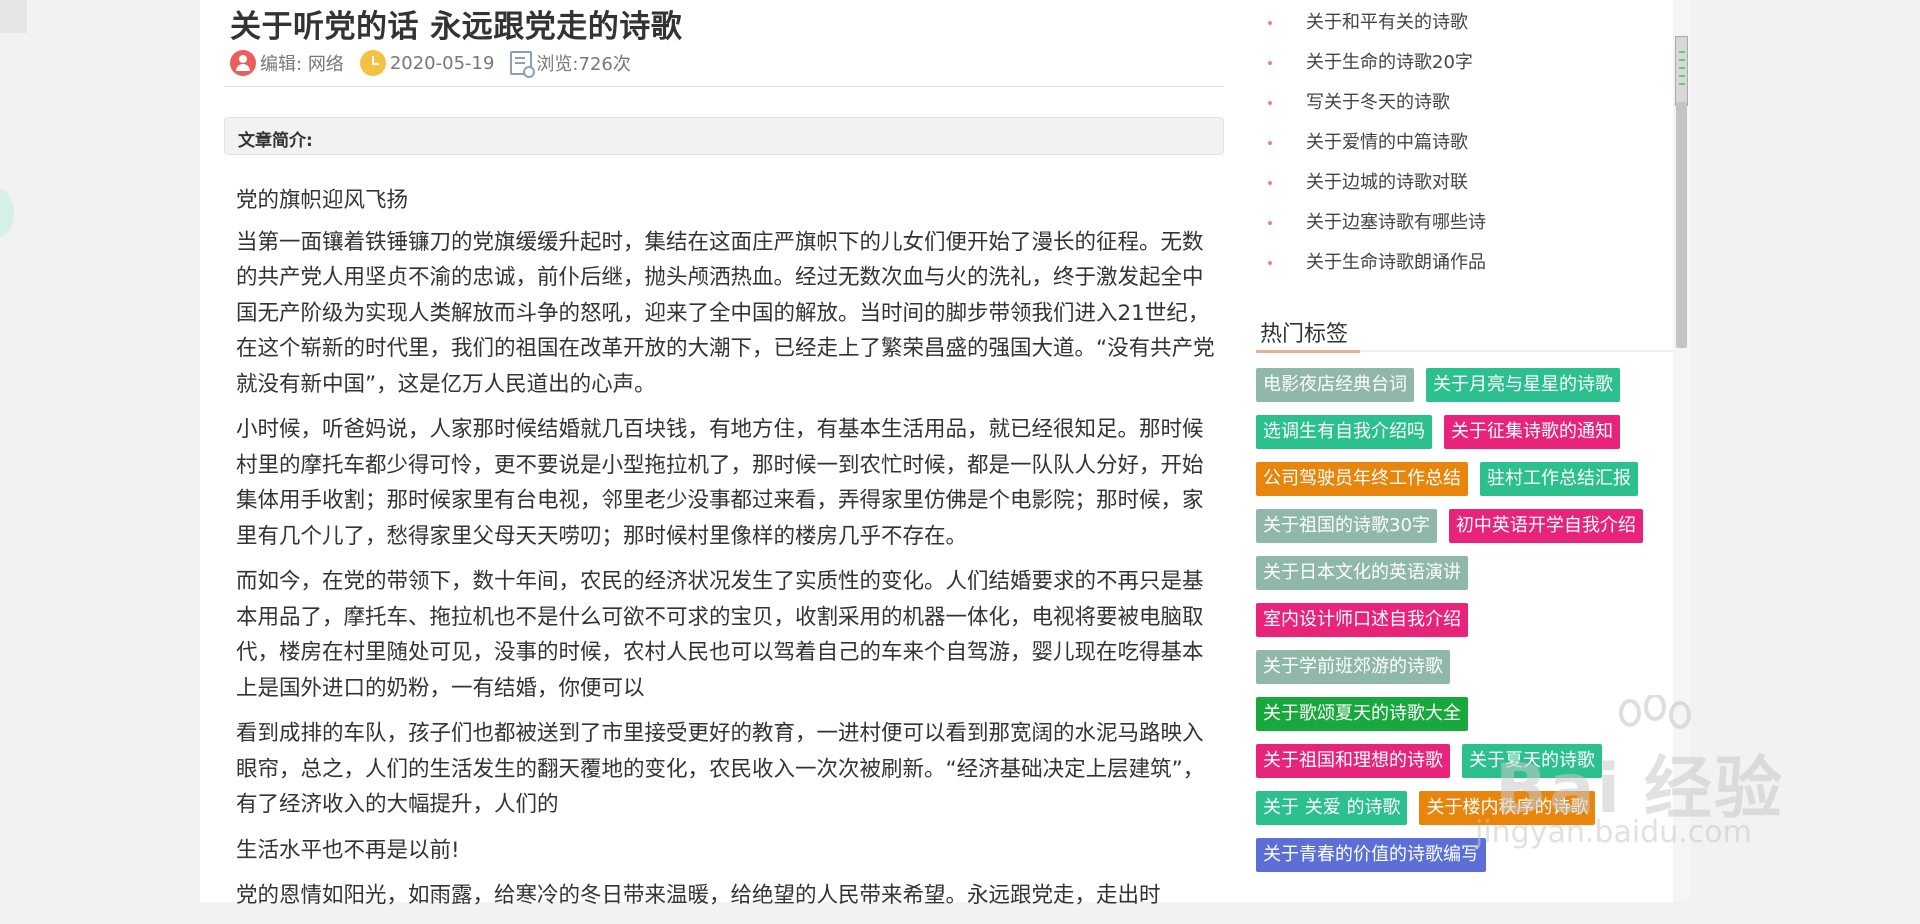 This screenshot has height=924, width=1920. Describe the element at coordinates (1335, 385) in the screenshot. I see `hot-tag: 电影夜店经典台词` at that location.